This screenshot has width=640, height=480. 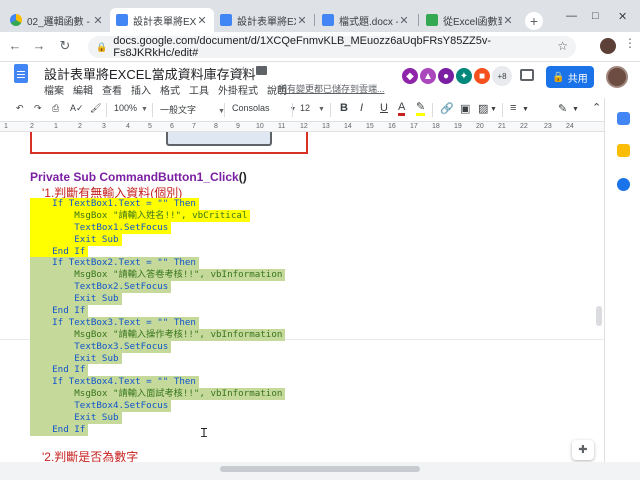 What do you see at coordinates (125, 322) in the screenshot?
I see `code-text: If TextBox3.Text = "" Then` at bounding box center [125, 322].